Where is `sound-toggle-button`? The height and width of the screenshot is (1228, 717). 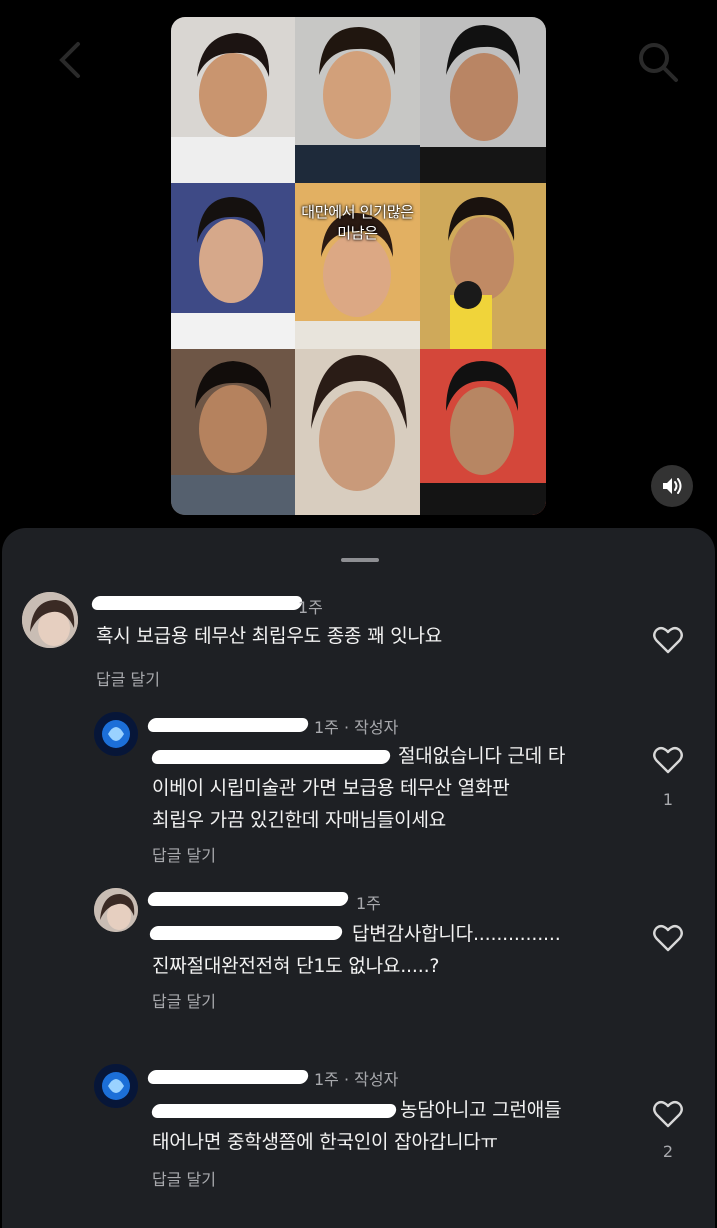
sound-toggle-button is located at coordinates (672, 486).